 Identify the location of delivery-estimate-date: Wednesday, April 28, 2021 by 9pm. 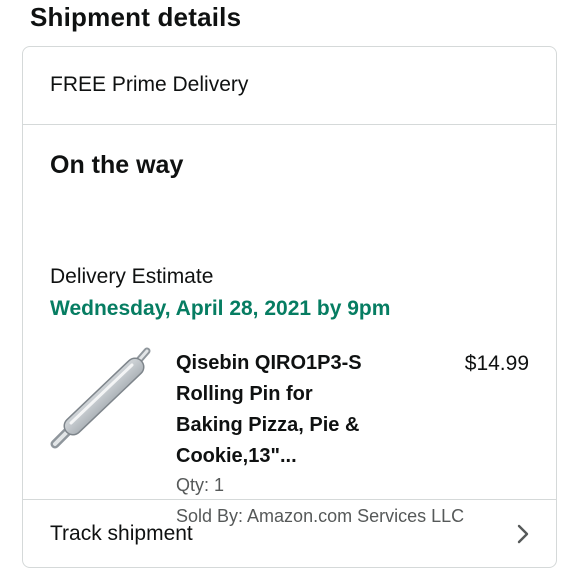
(220, 308).